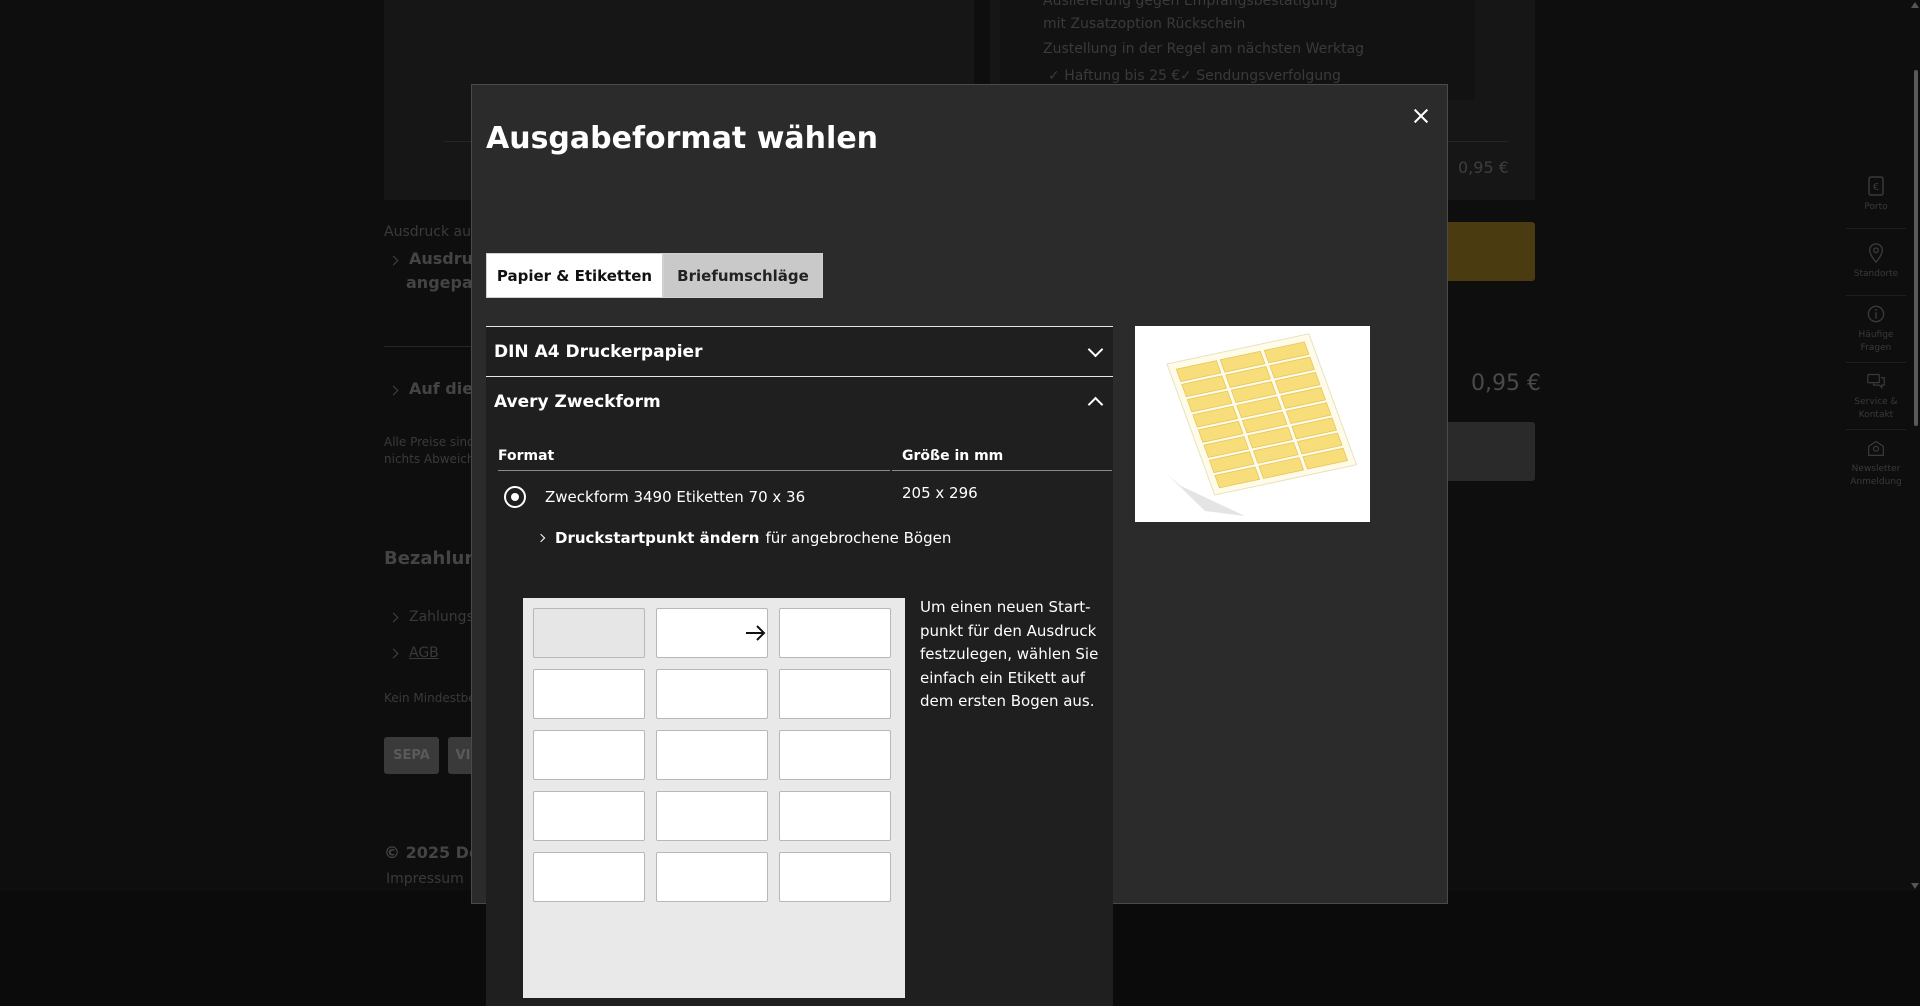 Image resolution: width=1920 pixels, height=1006 pixels. I want to click on chevron-up-icon, so click(1095, 404).